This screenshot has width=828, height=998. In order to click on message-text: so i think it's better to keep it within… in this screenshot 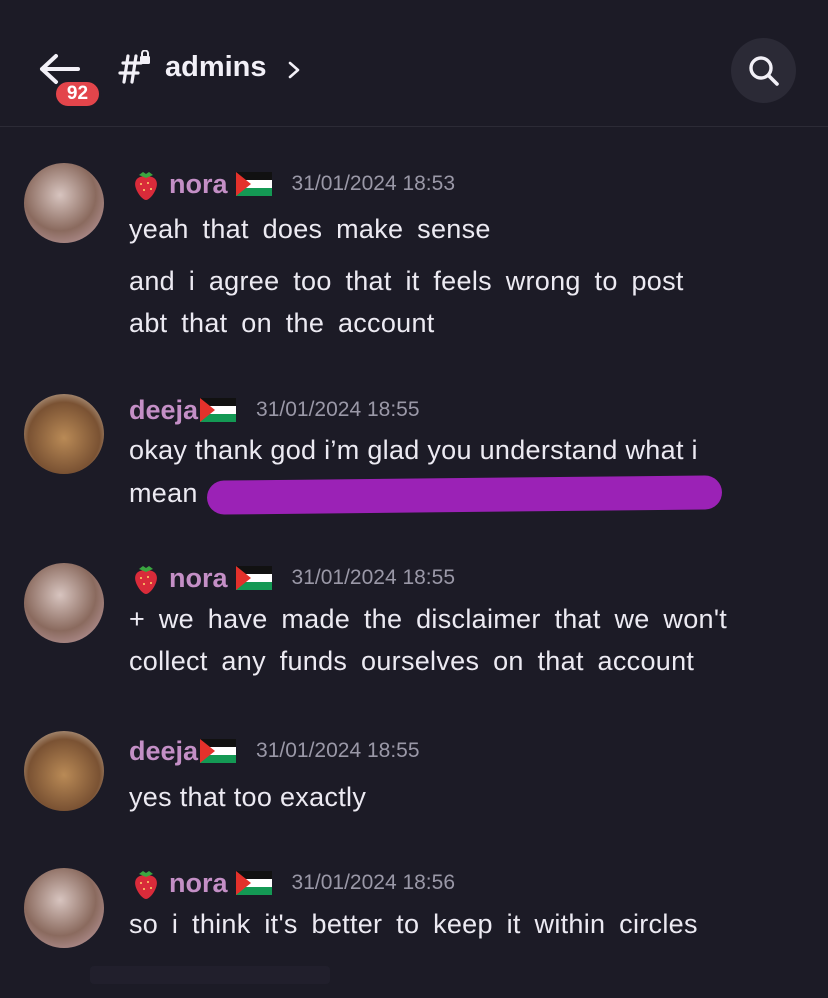, I will do `click(413, 924)`.